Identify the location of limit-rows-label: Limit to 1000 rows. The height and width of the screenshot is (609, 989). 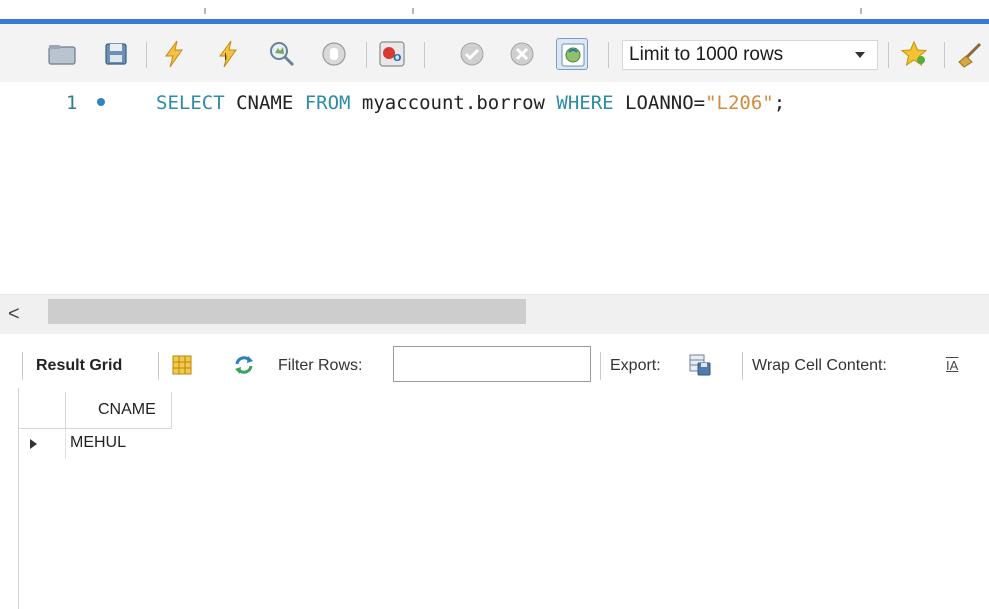
(706, 54).